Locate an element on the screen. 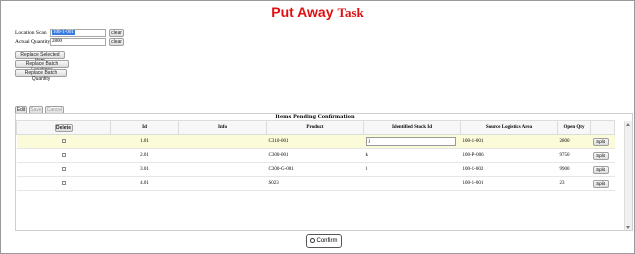 The width and height of the screenshot is (635, 254). cell-id: 1.01 is located at coordinates (144, 141).